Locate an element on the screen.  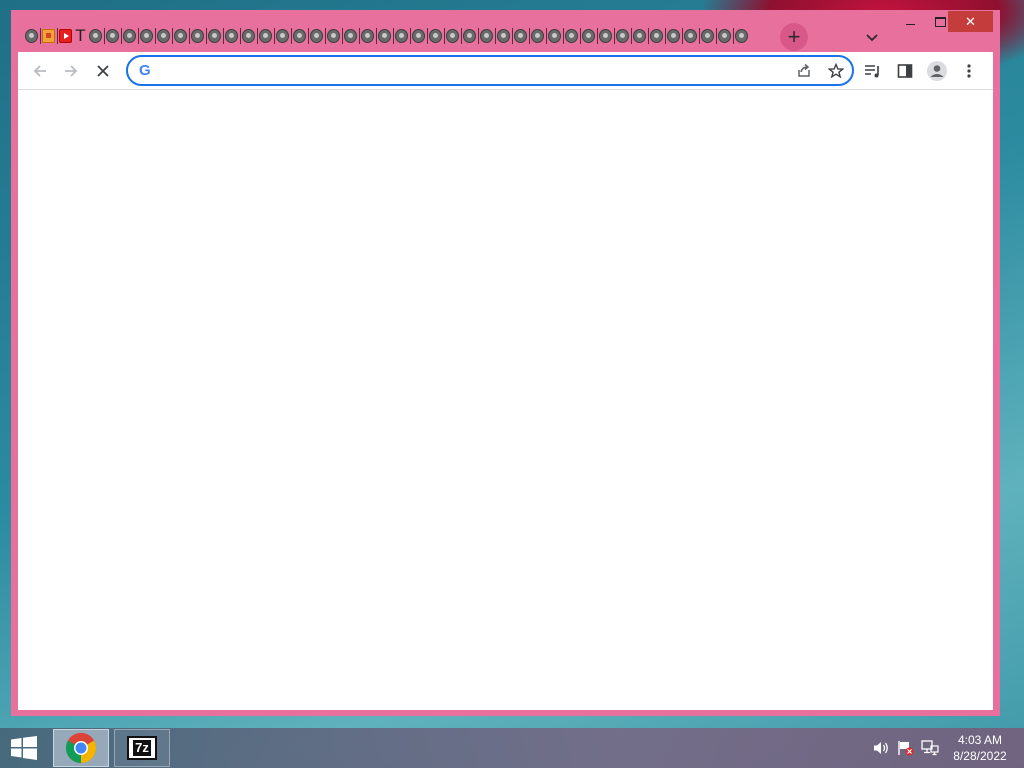
back-button is located at coordinates (40, 71).